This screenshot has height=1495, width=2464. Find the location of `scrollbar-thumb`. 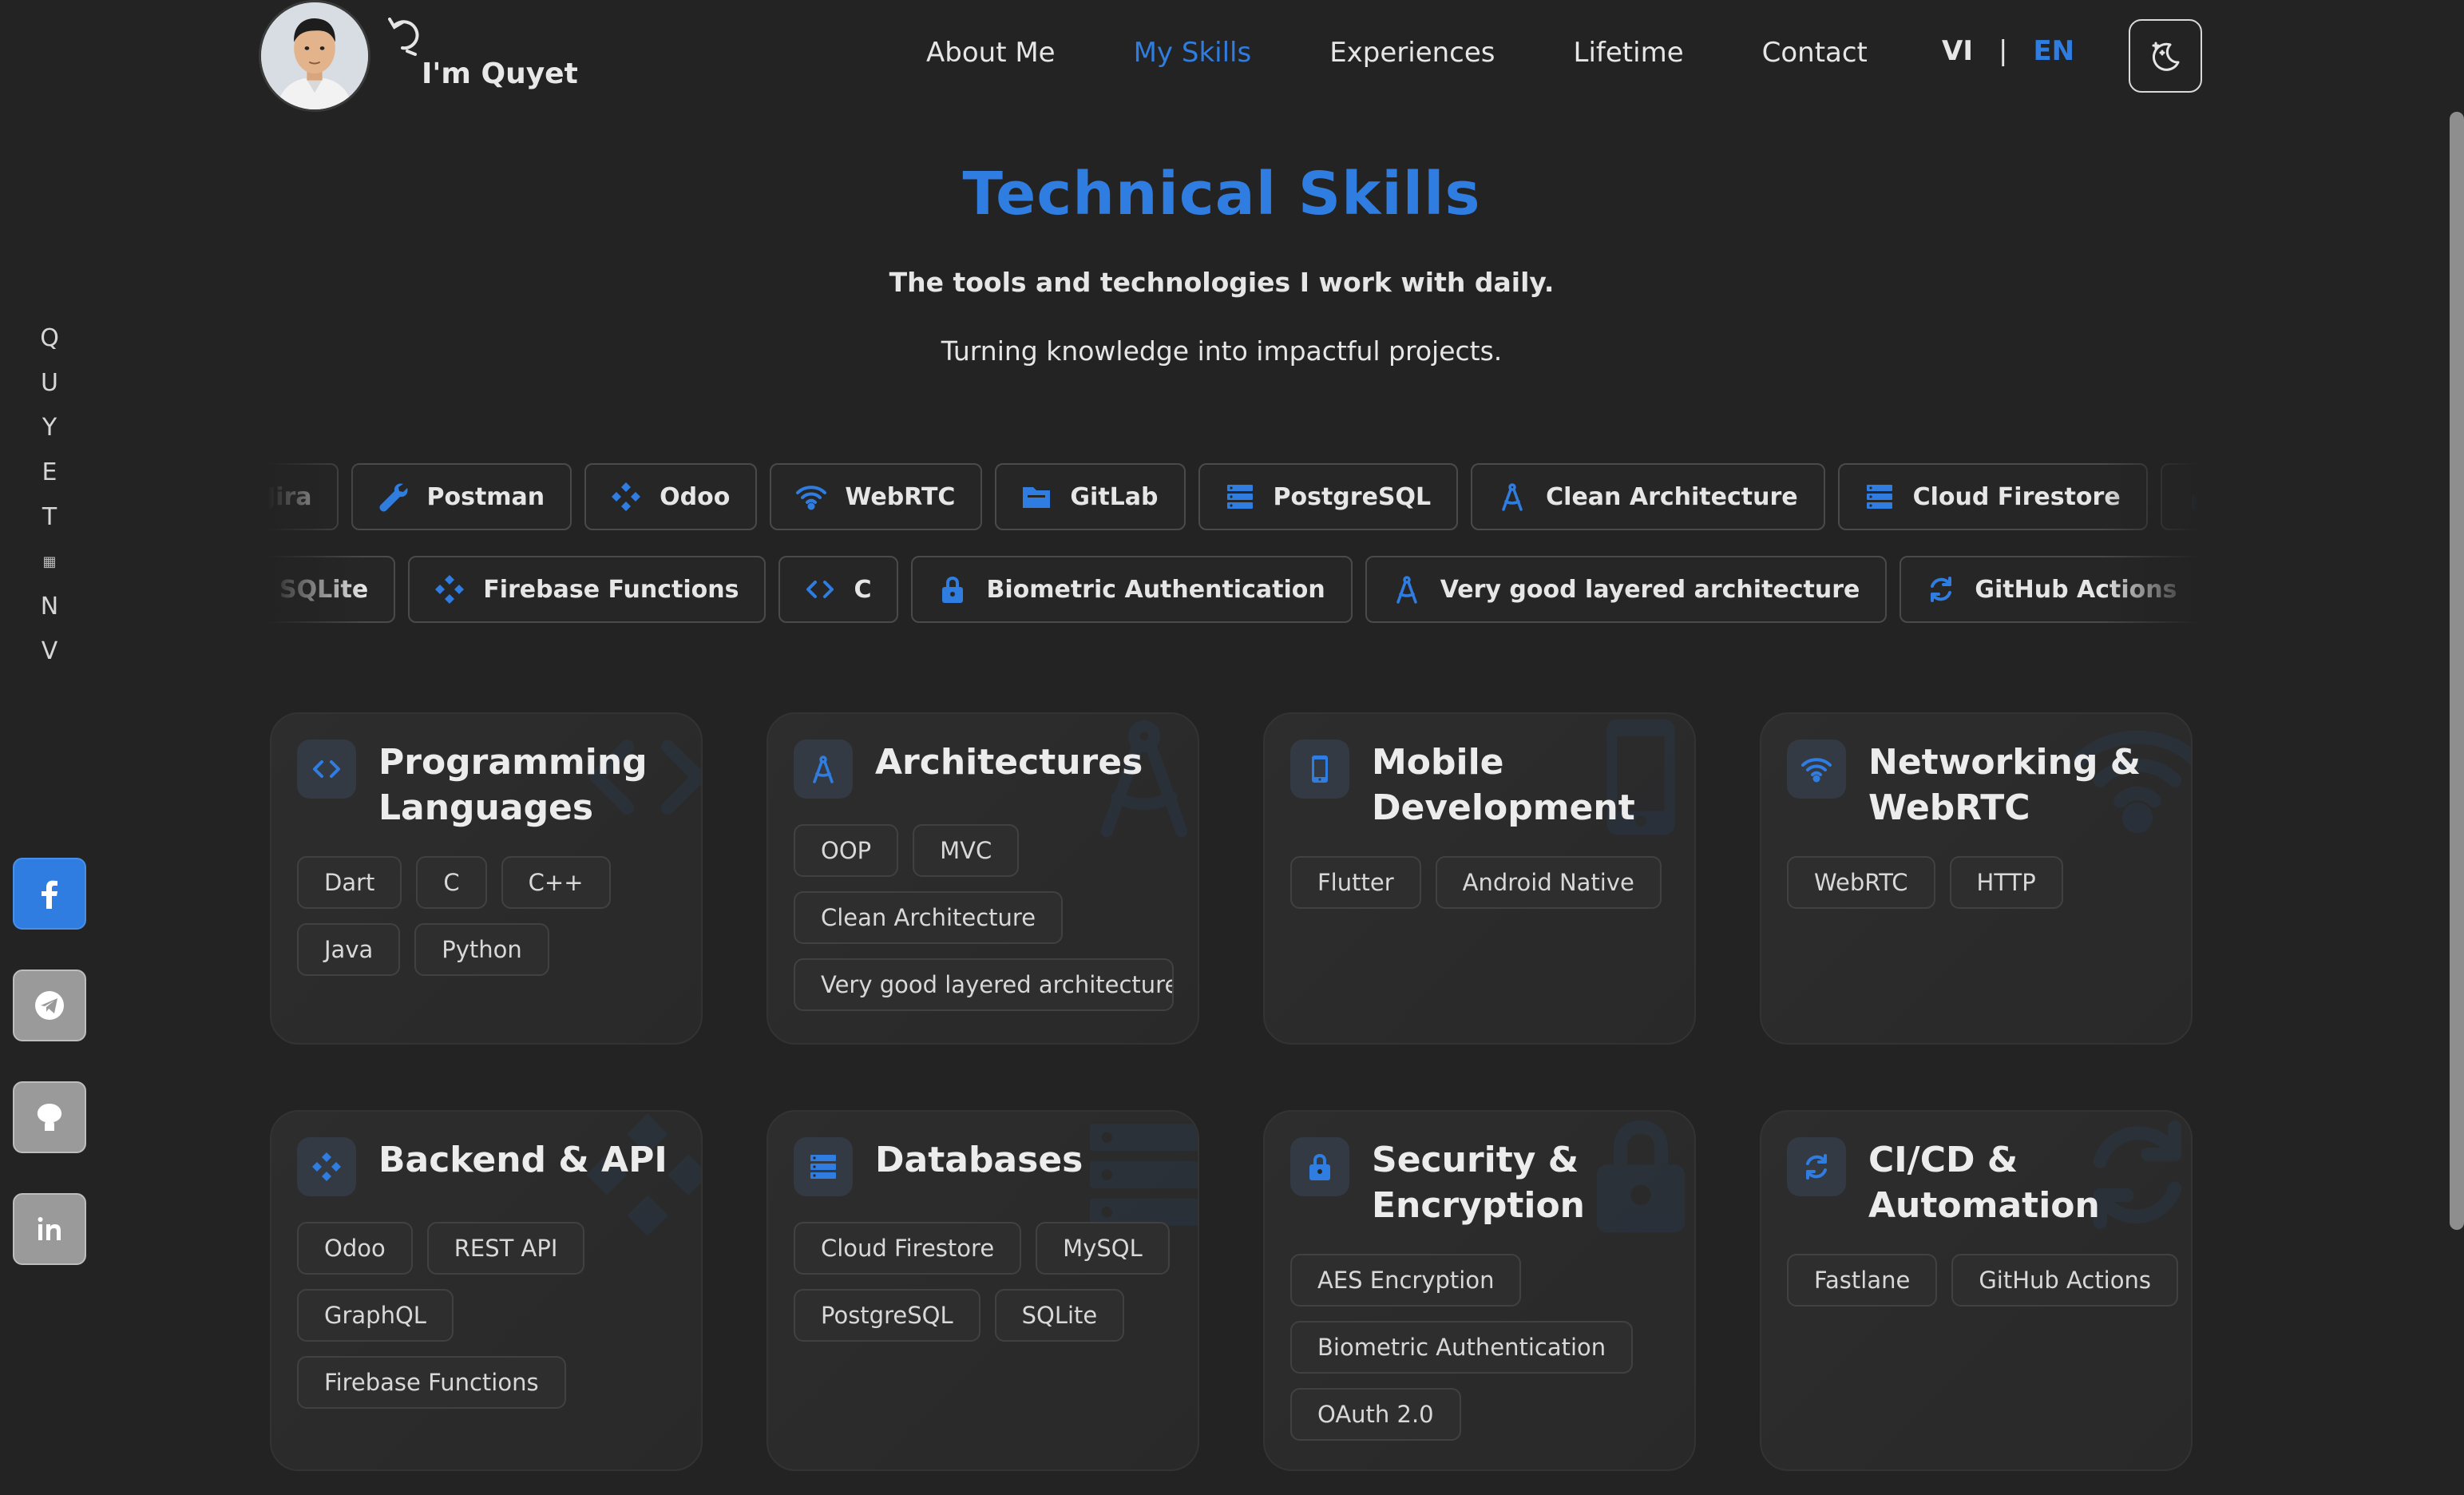

scrollbar-thumb is located at coordinates (2457, 671).